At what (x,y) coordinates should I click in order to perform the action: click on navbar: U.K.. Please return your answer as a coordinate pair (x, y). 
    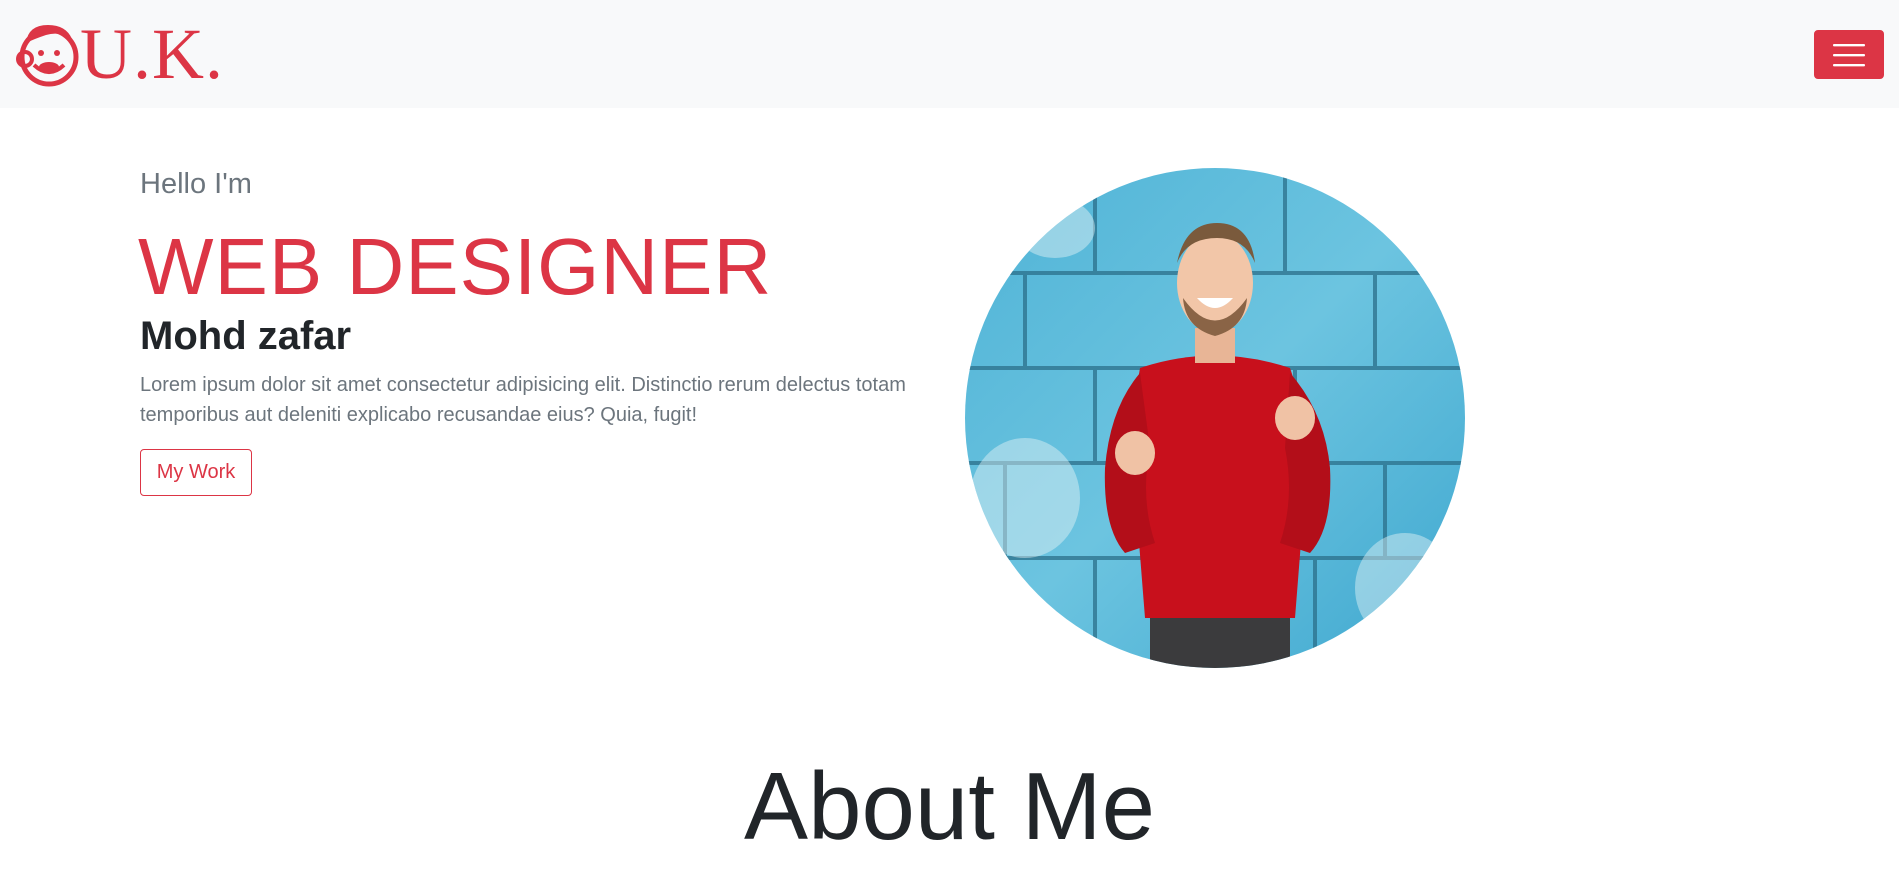
    Looking at the image, I should click on (949, 54).